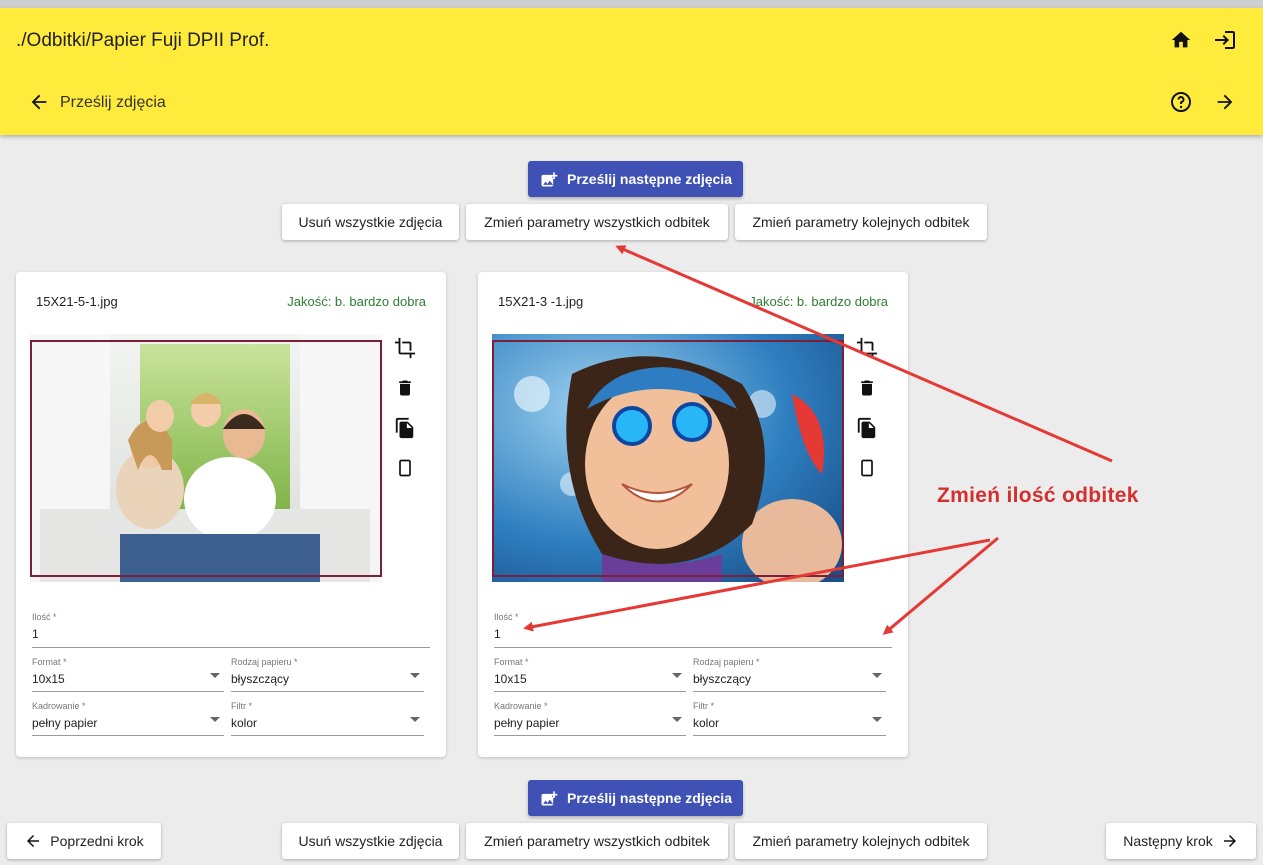  I want to click on next-step-button: Następny krok, so click(1181, 841).